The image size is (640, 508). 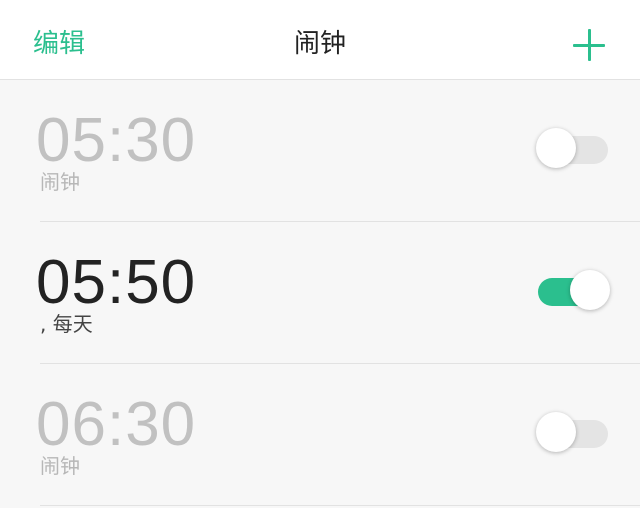 I want to click on alarm-label: , 每天, so click(x=66, y=324).